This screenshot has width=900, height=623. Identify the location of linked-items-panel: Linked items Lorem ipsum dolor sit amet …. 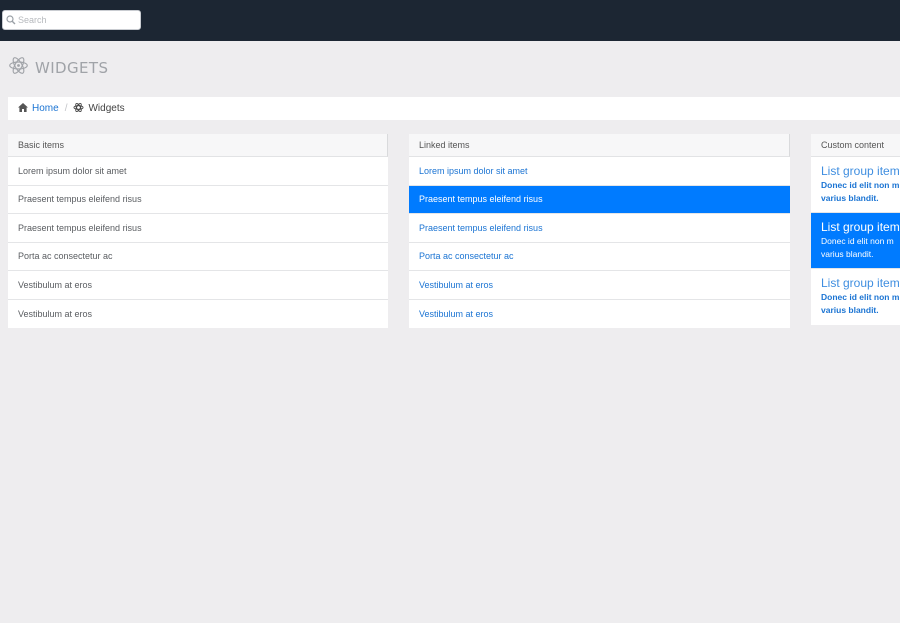
(599, 231).